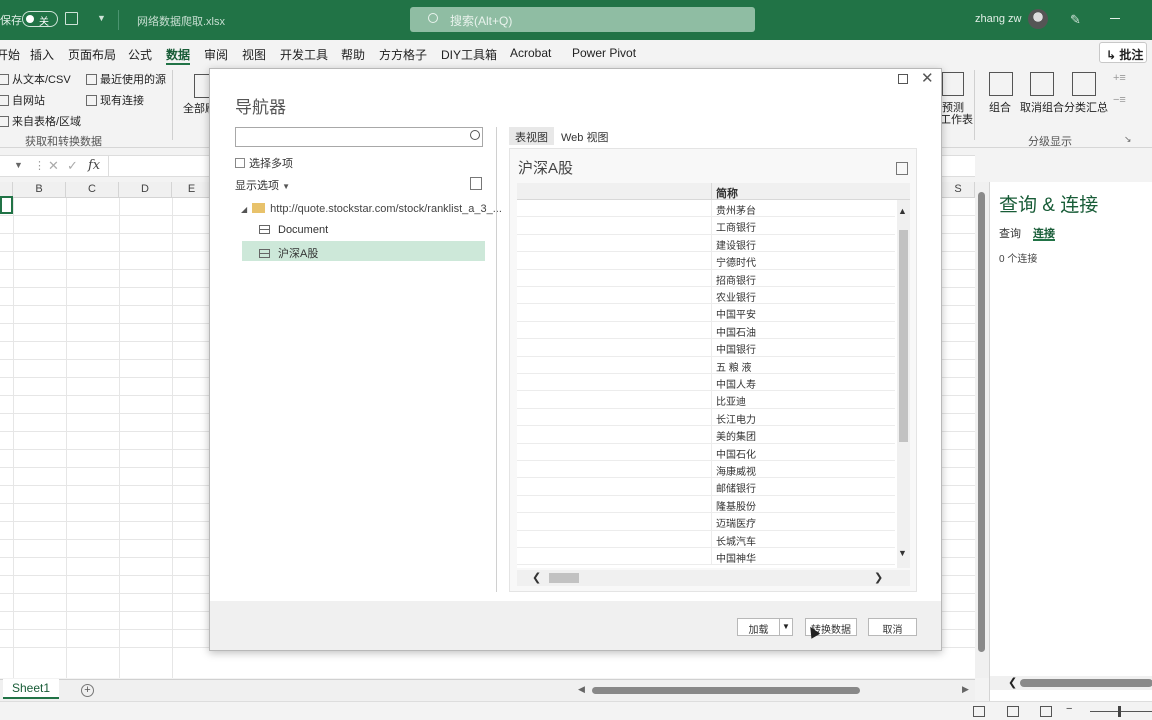 The width and height of the screenshot is (1152, 720). I want to click on ungroup-icon, so click(1042, 84).